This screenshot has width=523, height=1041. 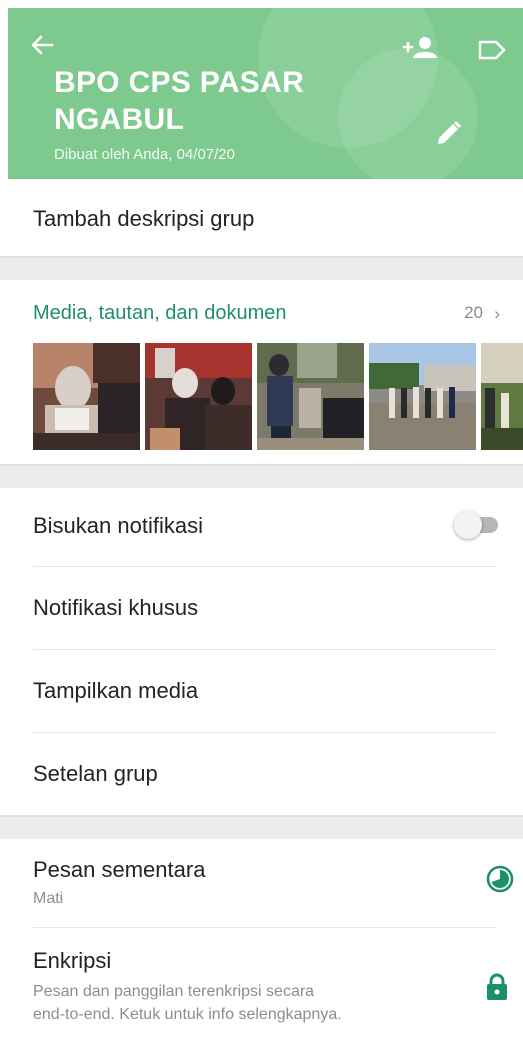 What do you see at coordinates (261, 774) in the screenshot?
I see `group-settings-row: Setelan grup` at bounding box center [261, 774].